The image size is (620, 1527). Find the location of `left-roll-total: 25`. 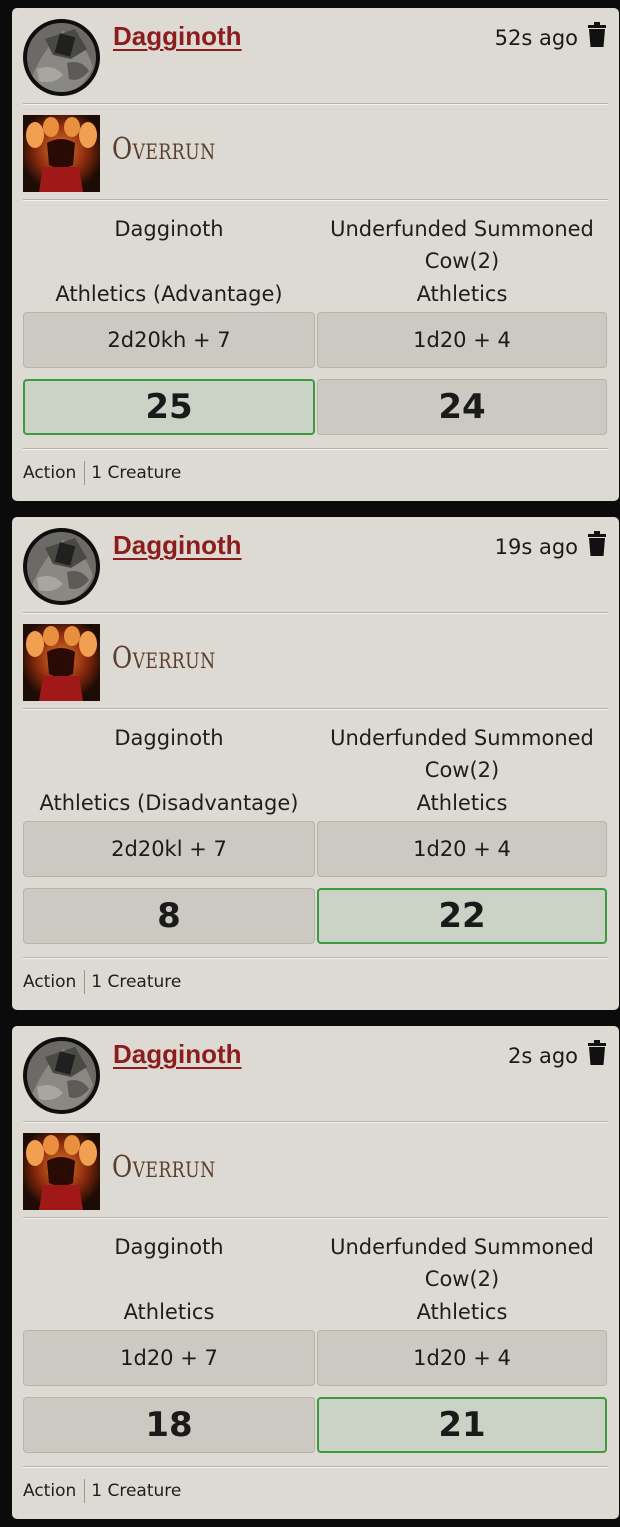

left-roll-total: 25 is located at coordinates (169, 407).